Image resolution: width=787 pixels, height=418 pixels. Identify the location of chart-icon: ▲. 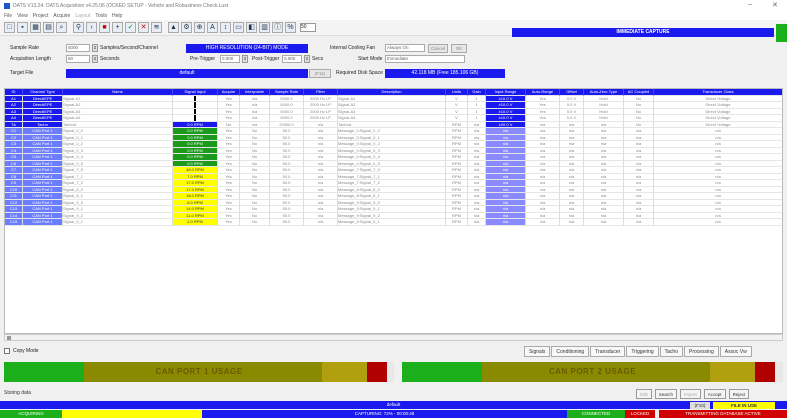
(173, 27).